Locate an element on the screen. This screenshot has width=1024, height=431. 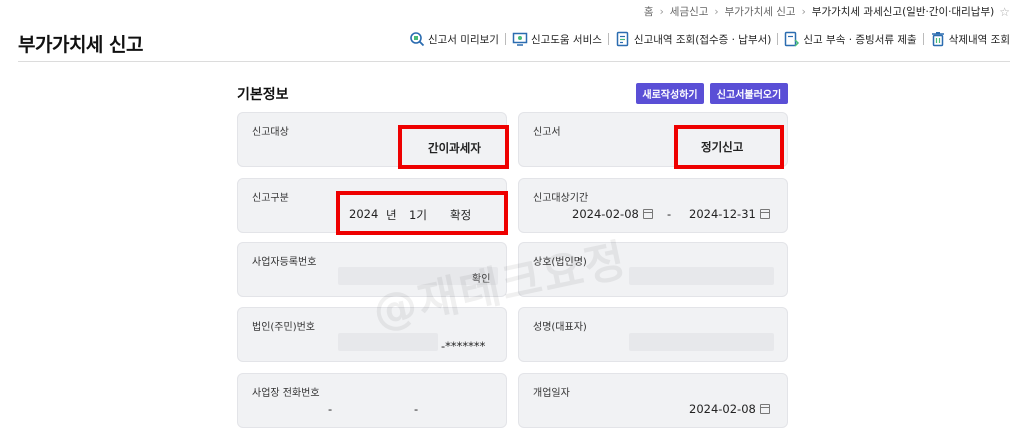
trash-icon is located at coordinates (937, 39).